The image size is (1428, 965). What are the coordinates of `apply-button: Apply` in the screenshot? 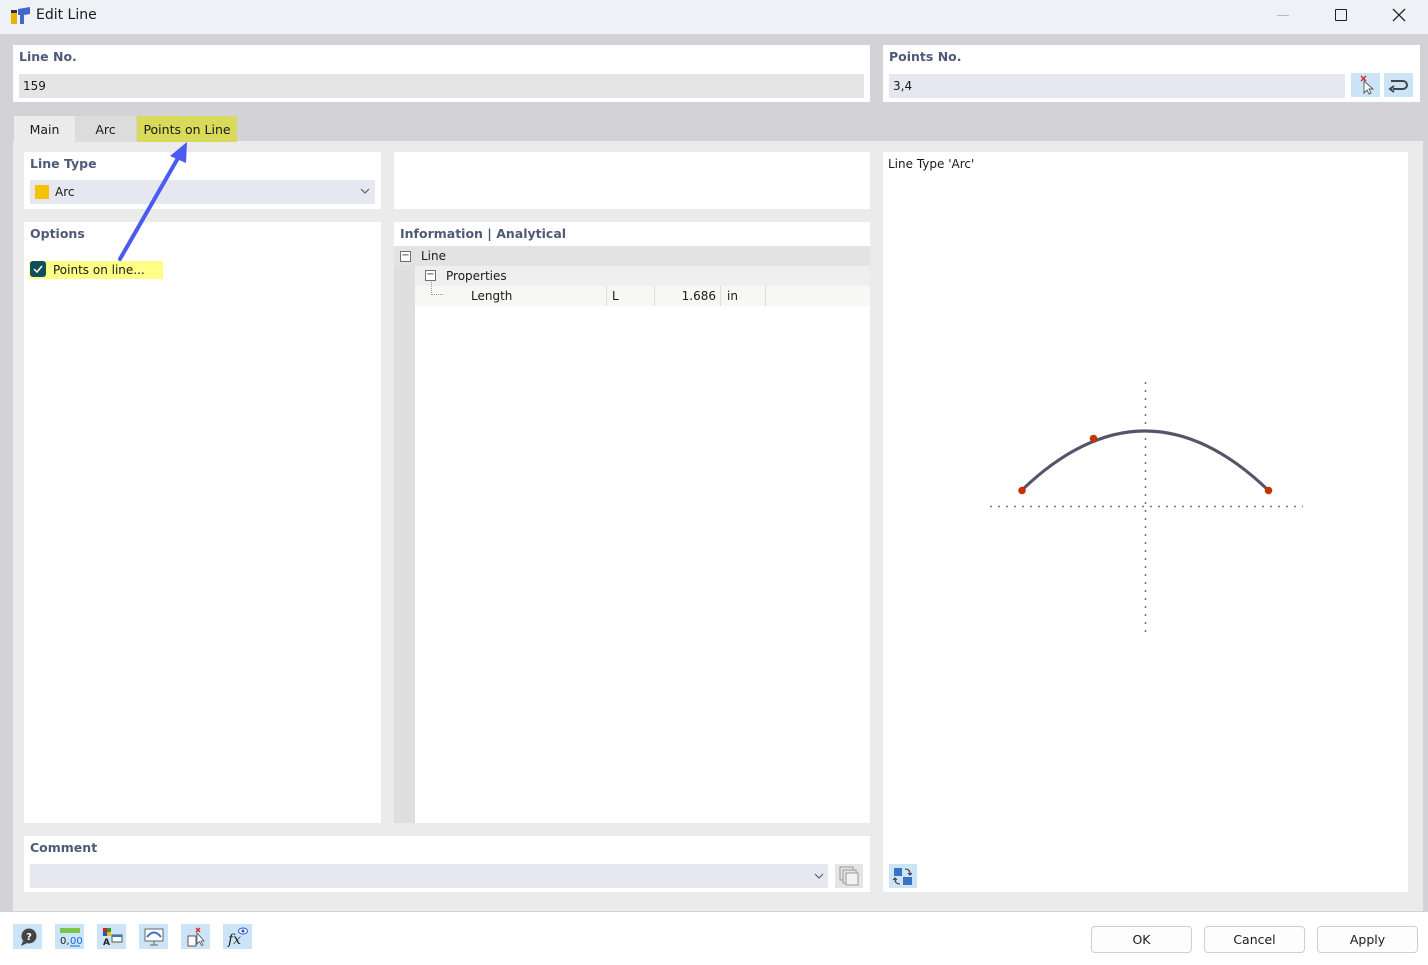 It's located at (1367, 939).